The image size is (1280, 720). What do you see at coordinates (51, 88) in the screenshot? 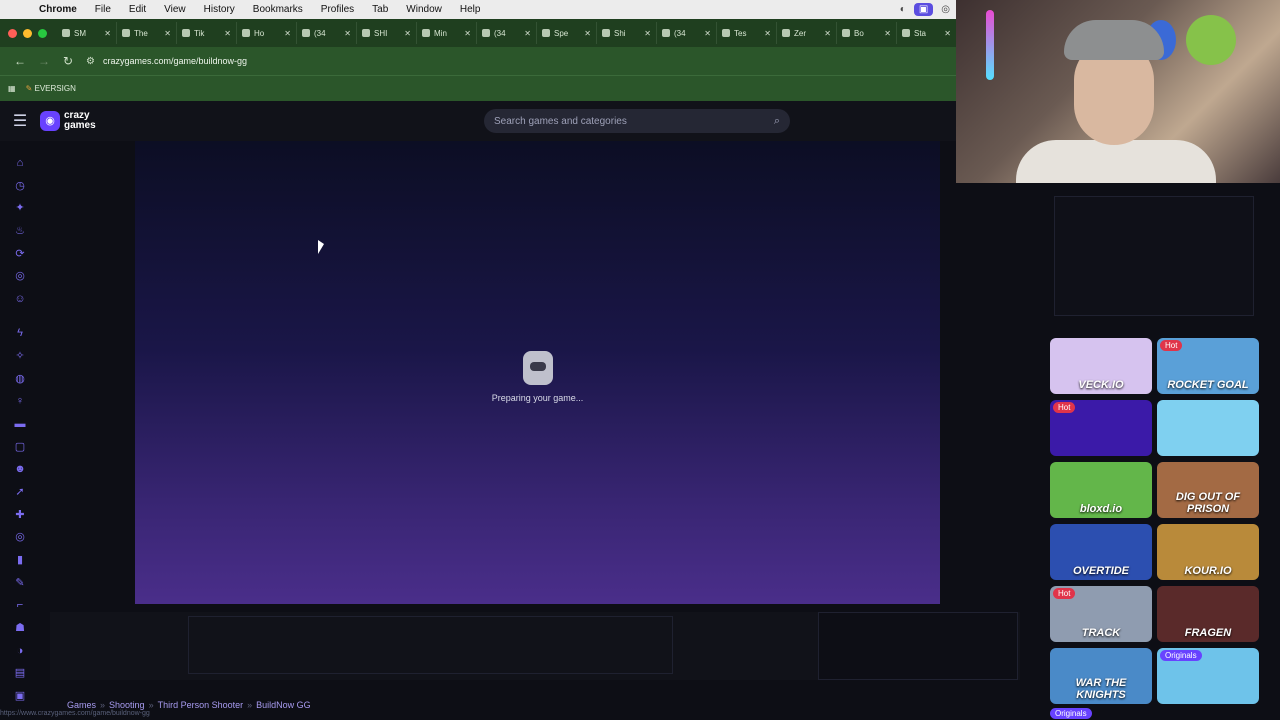
I see `bookmark-eversign: ✎ EVERSIGN` at bounding box center [51, 88].